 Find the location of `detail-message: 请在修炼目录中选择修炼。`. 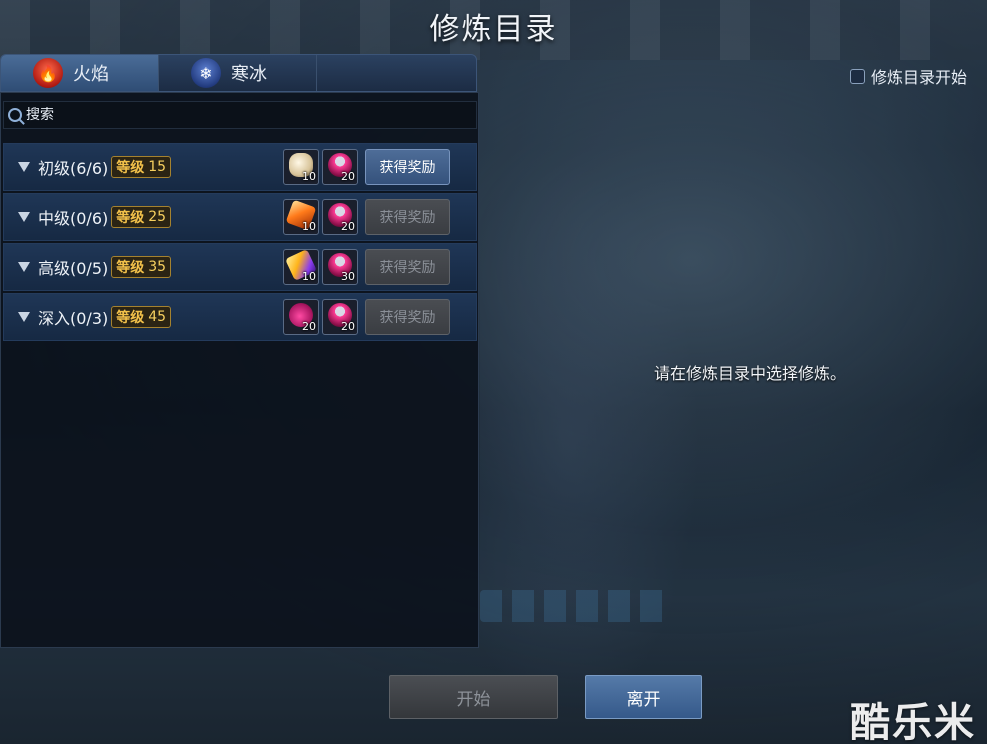

detail-message: 请在修炼目录中选择修炼。 is located at coordinates (749, 373).